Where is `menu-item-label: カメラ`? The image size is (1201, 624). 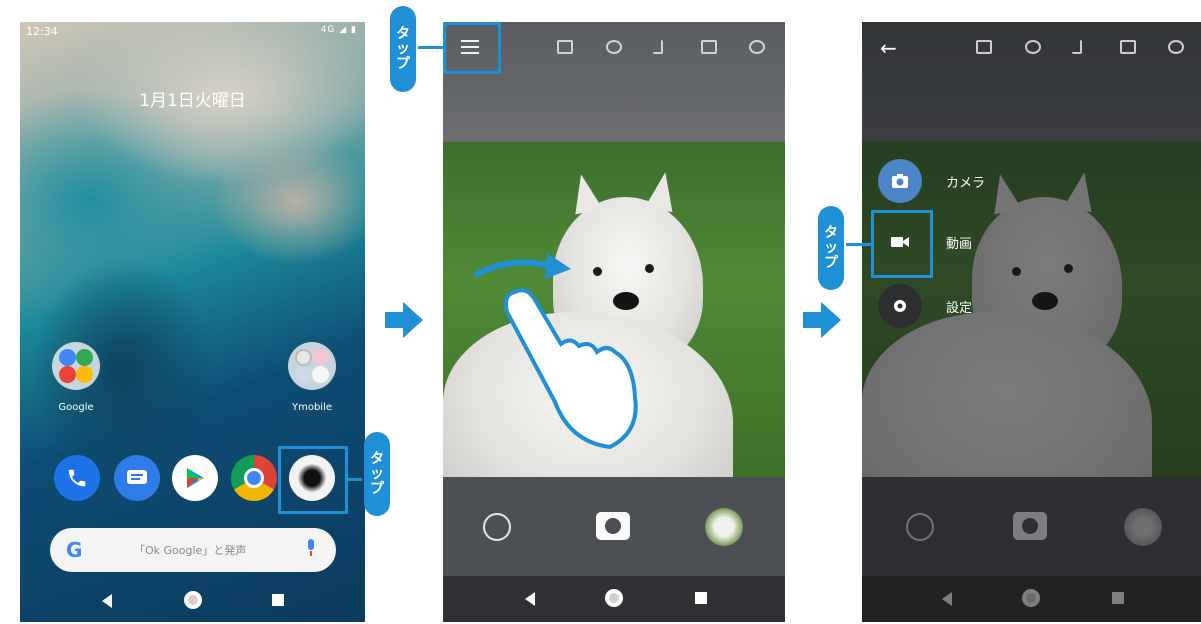
menu-item-label: カメラ is located at coordinates (966, 183).